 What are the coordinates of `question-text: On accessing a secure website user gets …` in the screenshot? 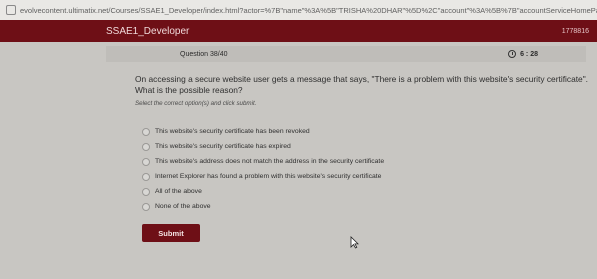 It's located at (362, 84).